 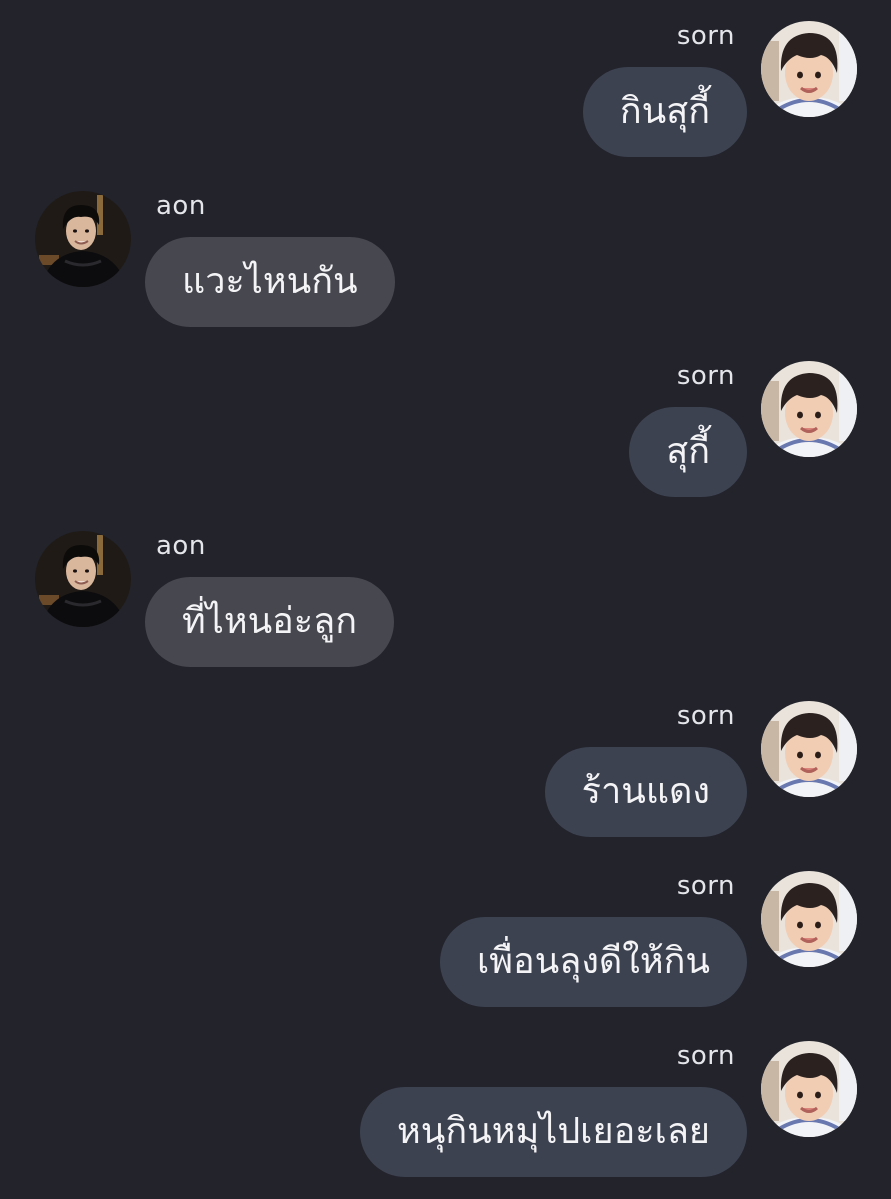 What do you see at coordinates (269, 622) in the screenshot?
I see `message-bubble: ที่ไหนอ่ะลูก` at bounding box center [269, 622].